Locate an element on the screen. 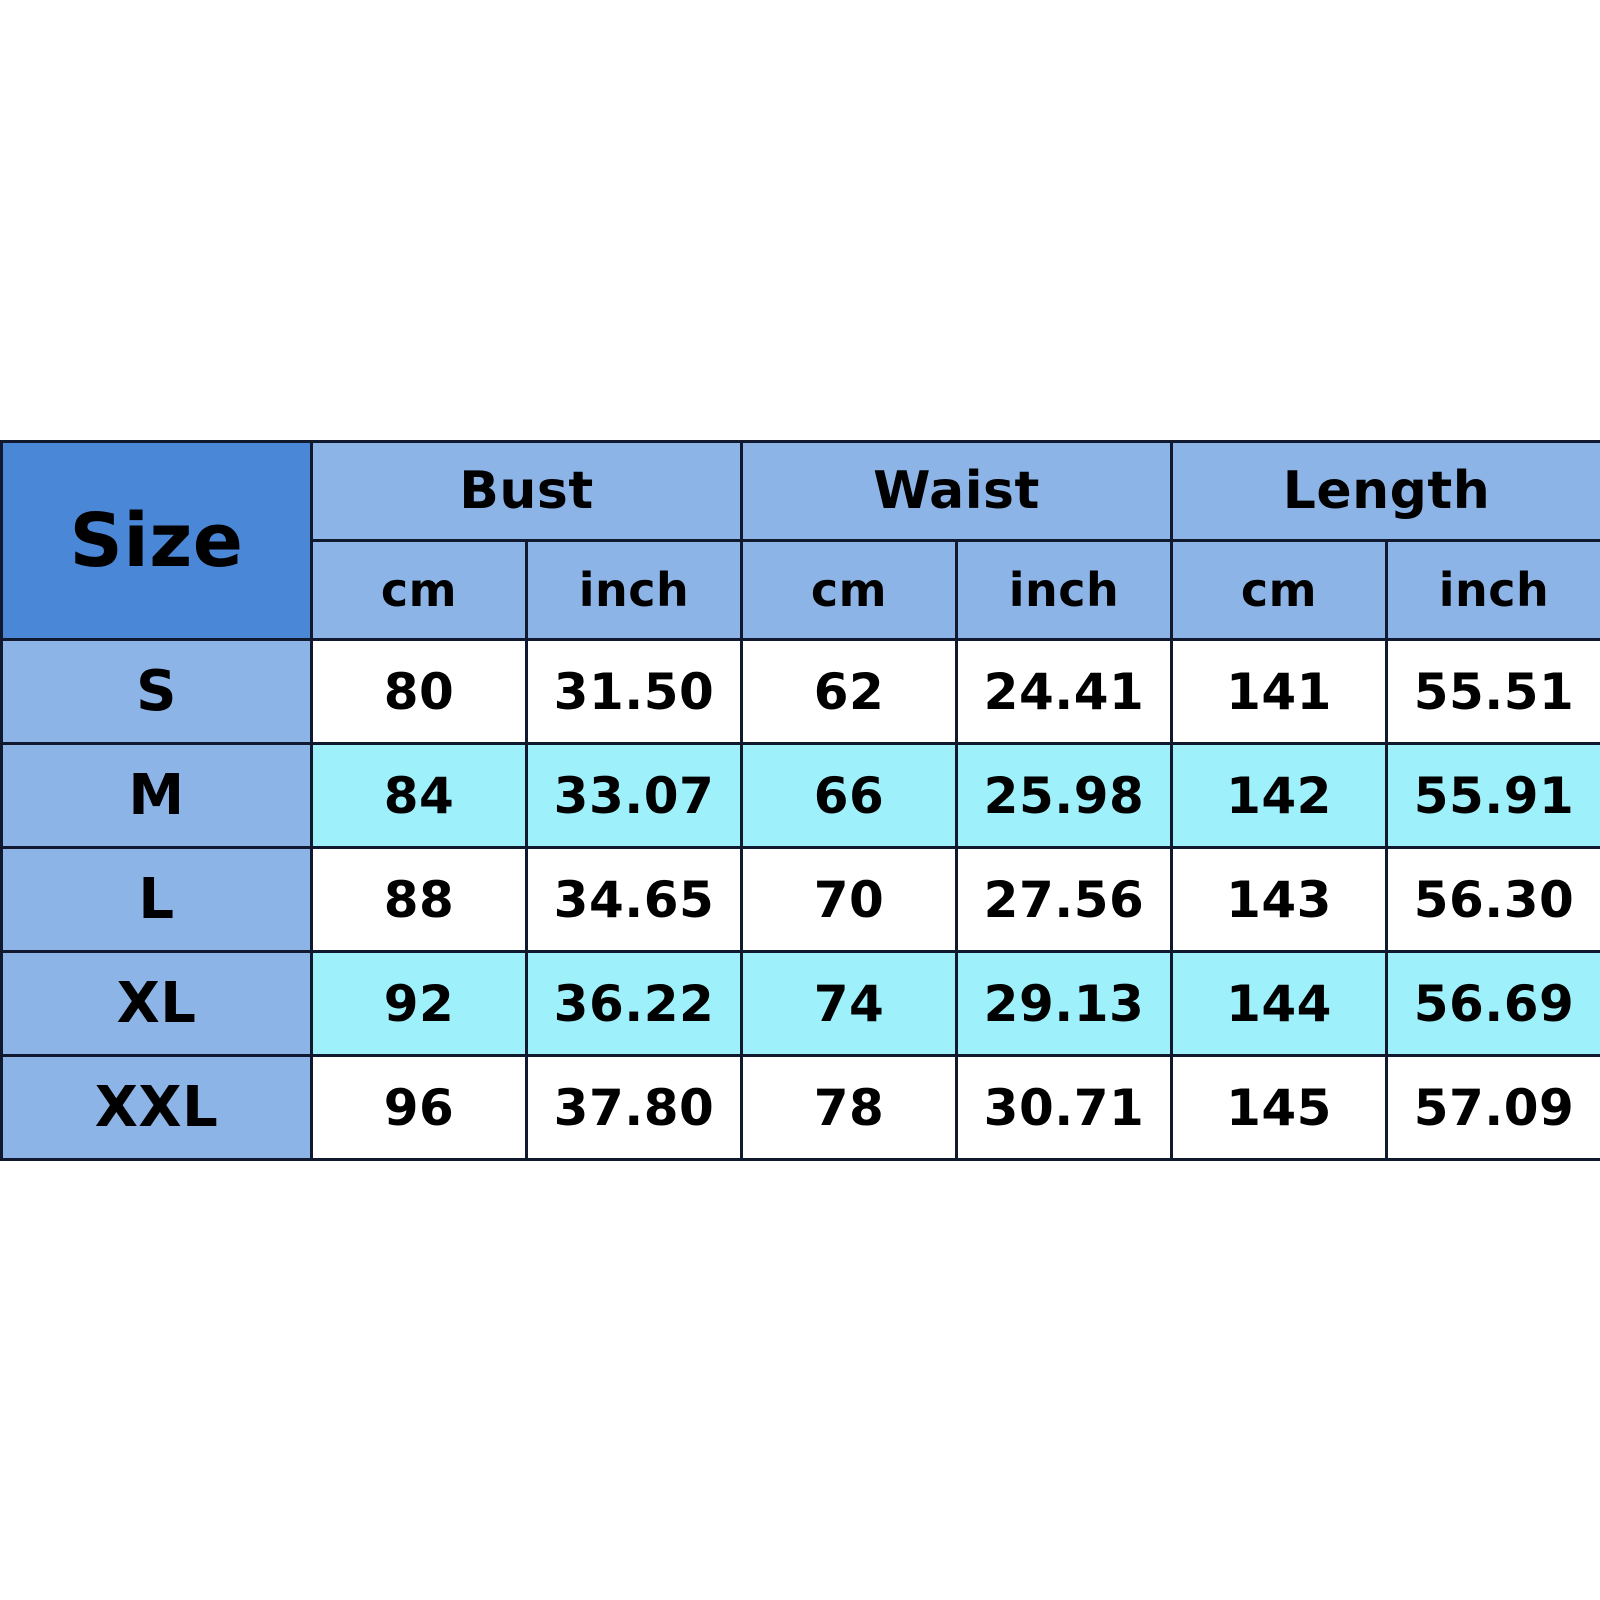 The height and width of the screenshot is (1600, 1600). cell-bust-cm: 80 is located at coordinates (419, 691).